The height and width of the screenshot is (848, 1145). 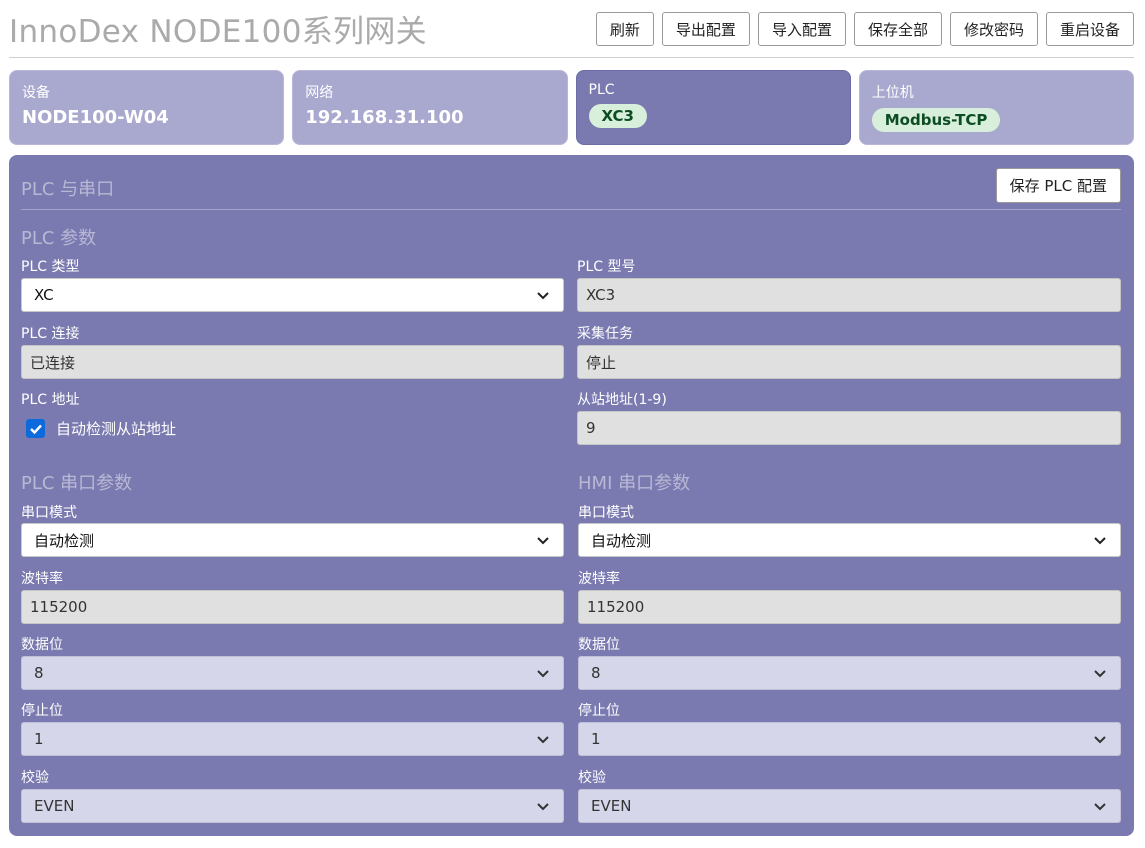 What do you see at coordinates (849, 607) in the screenshot?
I see `hmi-baud-field: 115200` at bounding box center [849, 607].